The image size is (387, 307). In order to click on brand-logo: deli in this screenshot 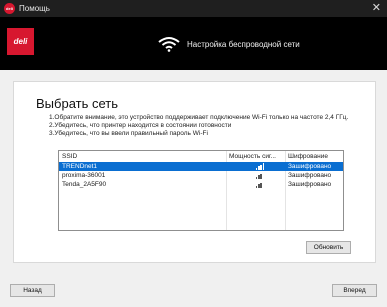, I will do `click(20, 41)`.